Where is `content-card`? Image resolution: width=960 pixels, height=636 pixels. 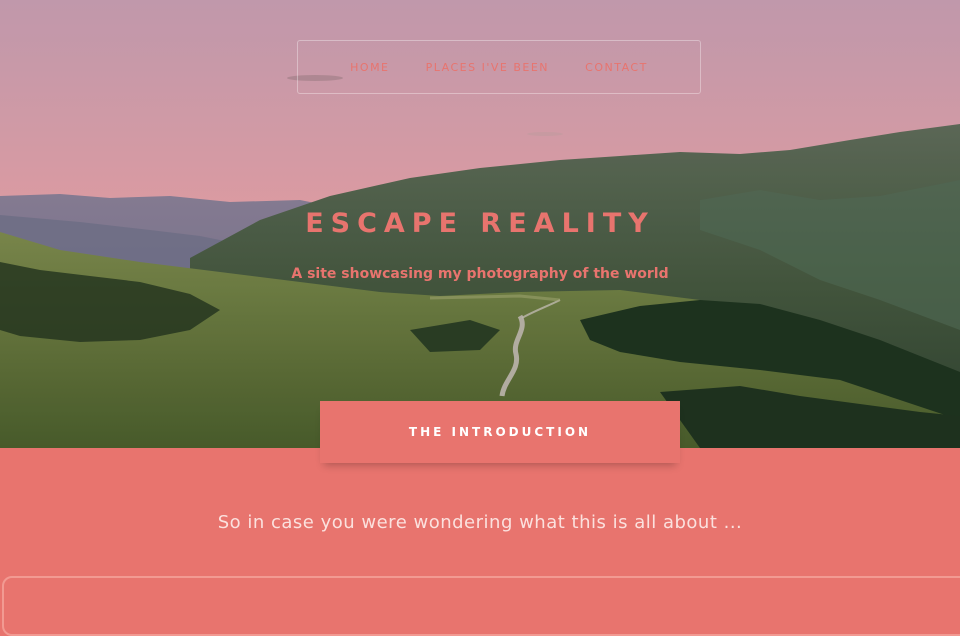 content-card is located at coordinates (481, 606).